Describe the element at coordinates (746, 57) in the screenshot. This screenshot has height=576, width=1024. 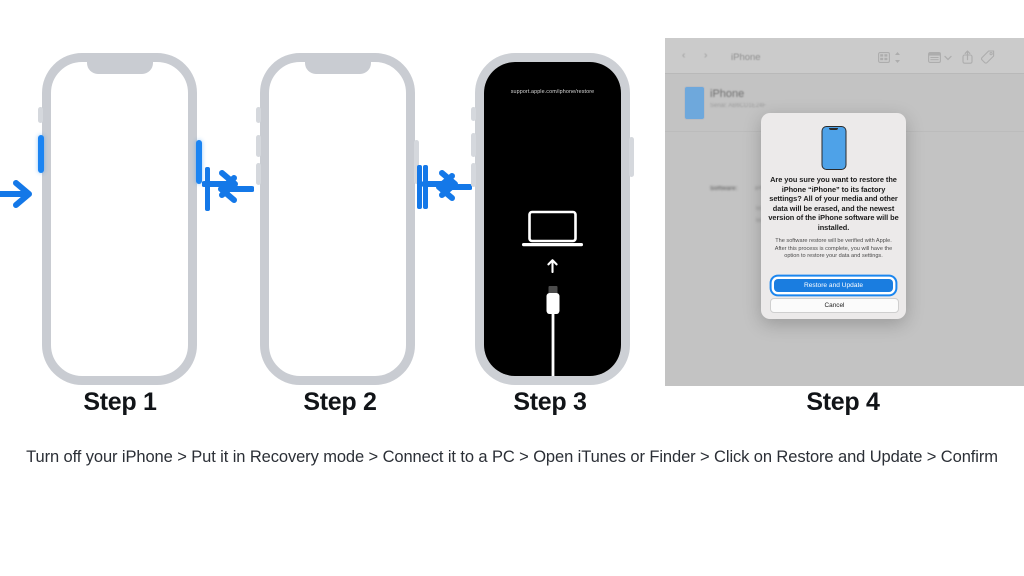
I see `window-title: iPhone` at that location.